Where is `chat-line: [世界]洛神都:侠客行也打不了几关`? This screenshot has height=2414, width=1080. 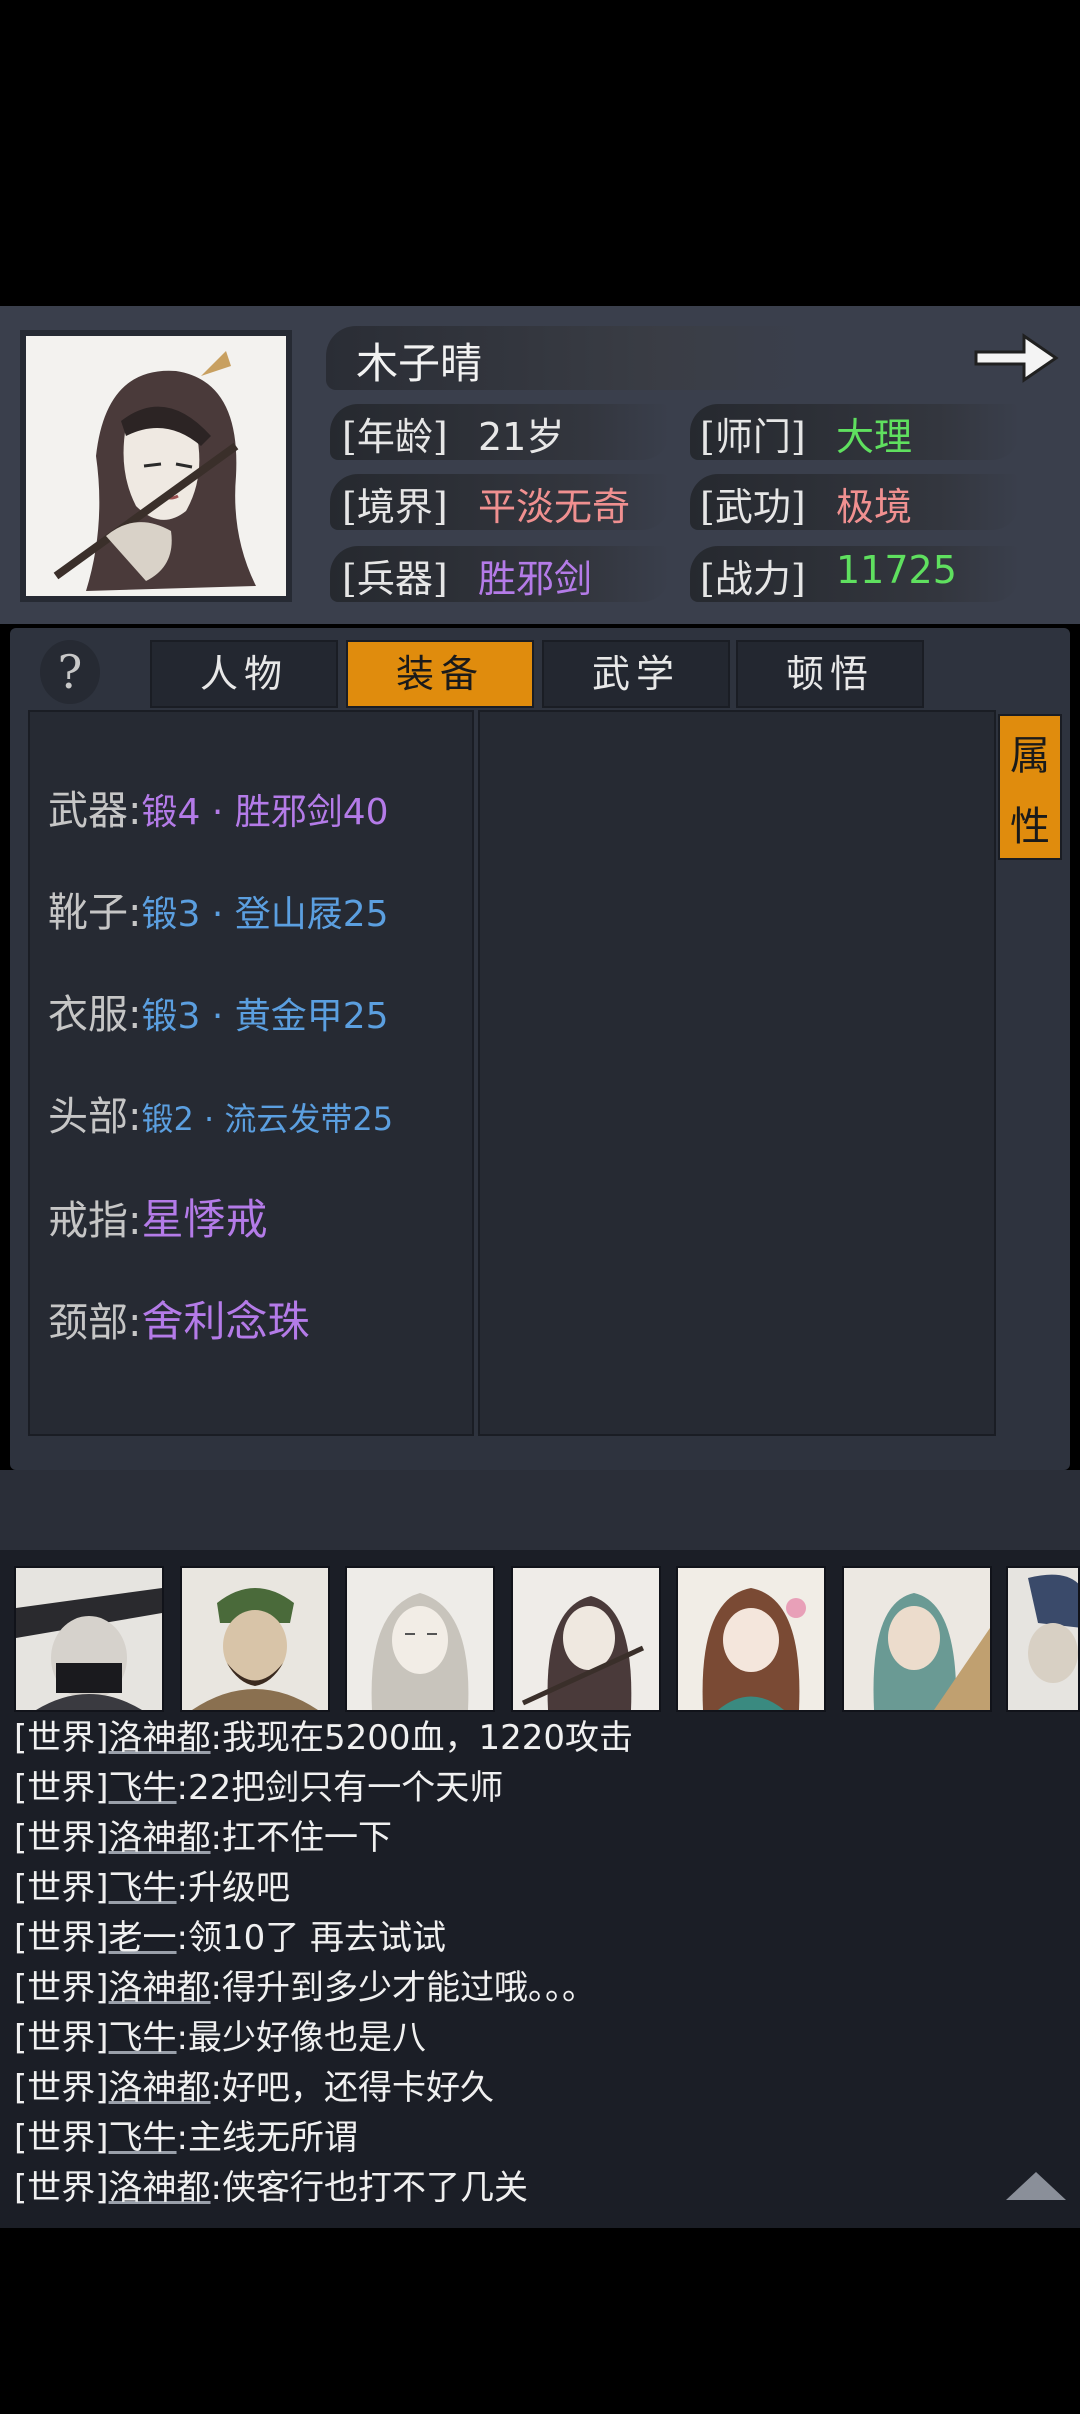 chat-line: [世界]洛神都:侠客行也打不了几关 is located at coordinates (271, 2188).